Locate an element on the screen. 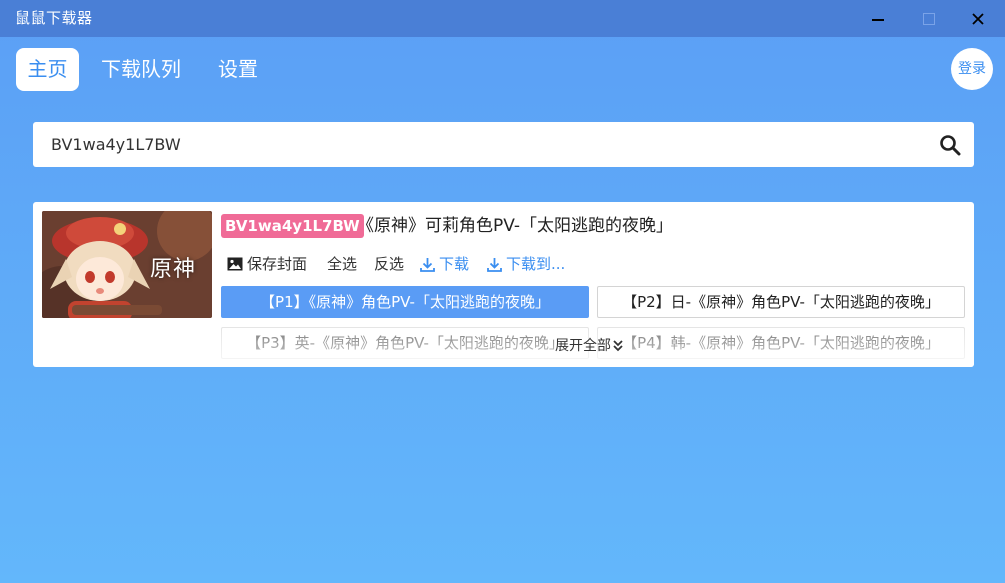 Image resolution: width=1005 pixels, height=583 pixels. maximize-button is located at coordinates (929, 18).